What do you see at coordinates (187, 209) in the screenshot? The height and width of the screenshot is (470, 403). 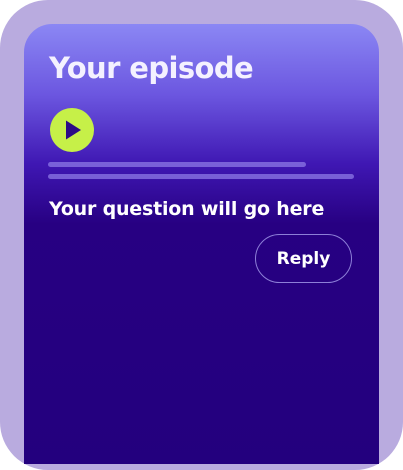 I see `question-text: Your question will go here` at bounding box center [187, 209].